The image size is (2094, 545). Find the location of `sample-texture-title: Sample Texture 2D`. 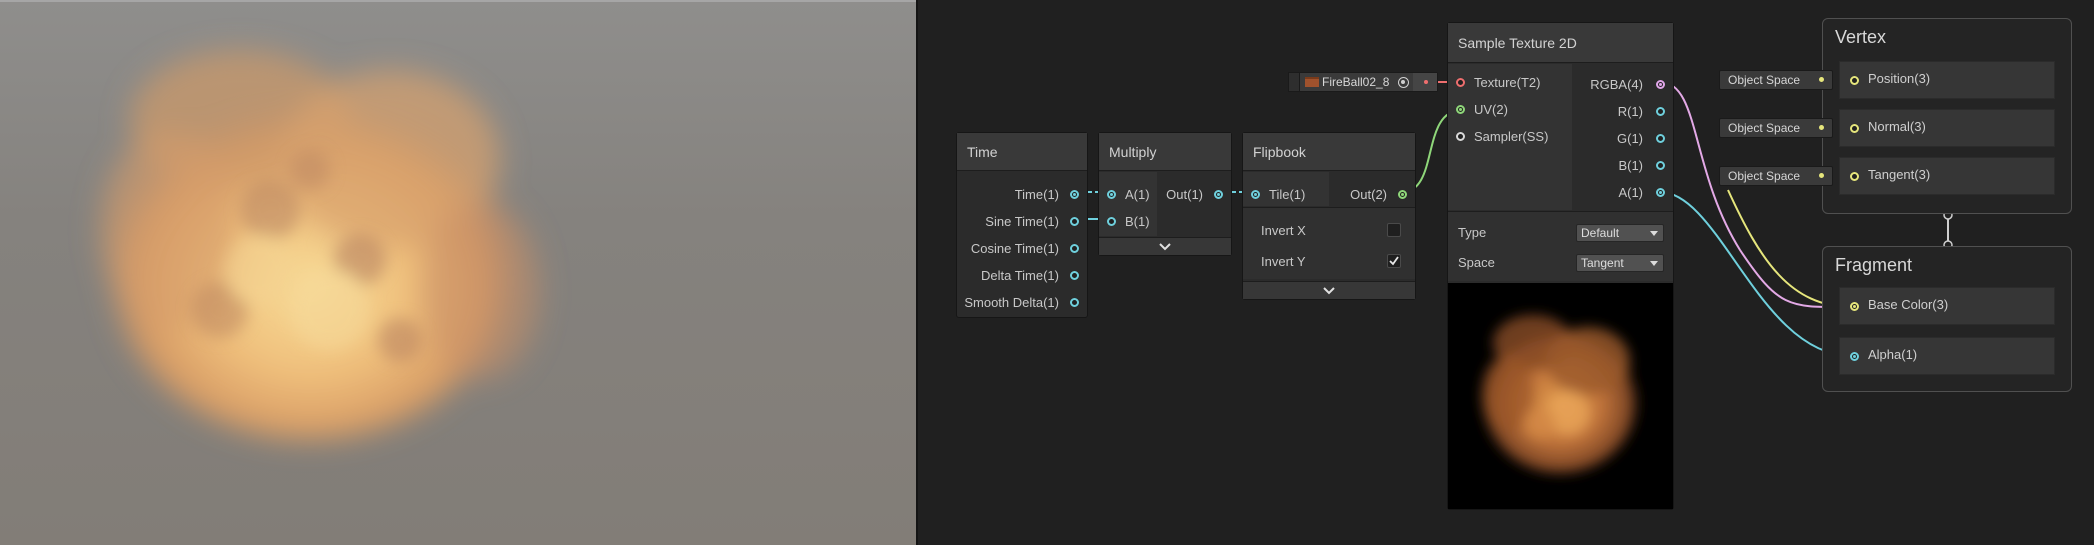

sample-texture-title: Sample Texture 2D is located at coordinates (1560, 43).